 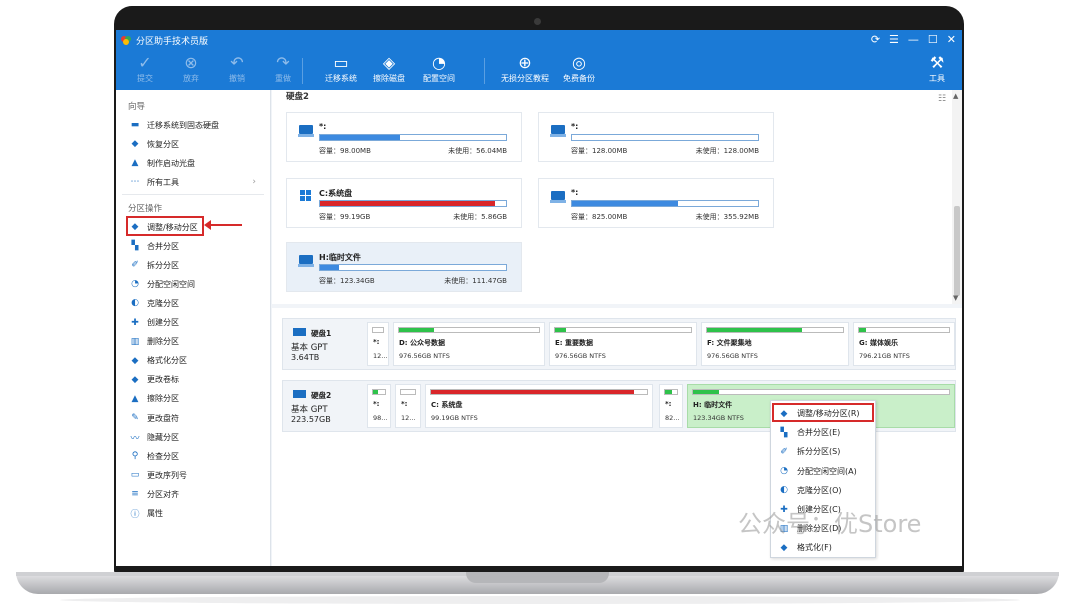 What do you see at coordinates (937, 69) in the screenshot?
I see `tools-button: ⚒ 工具` at bounding box center [937, 69].